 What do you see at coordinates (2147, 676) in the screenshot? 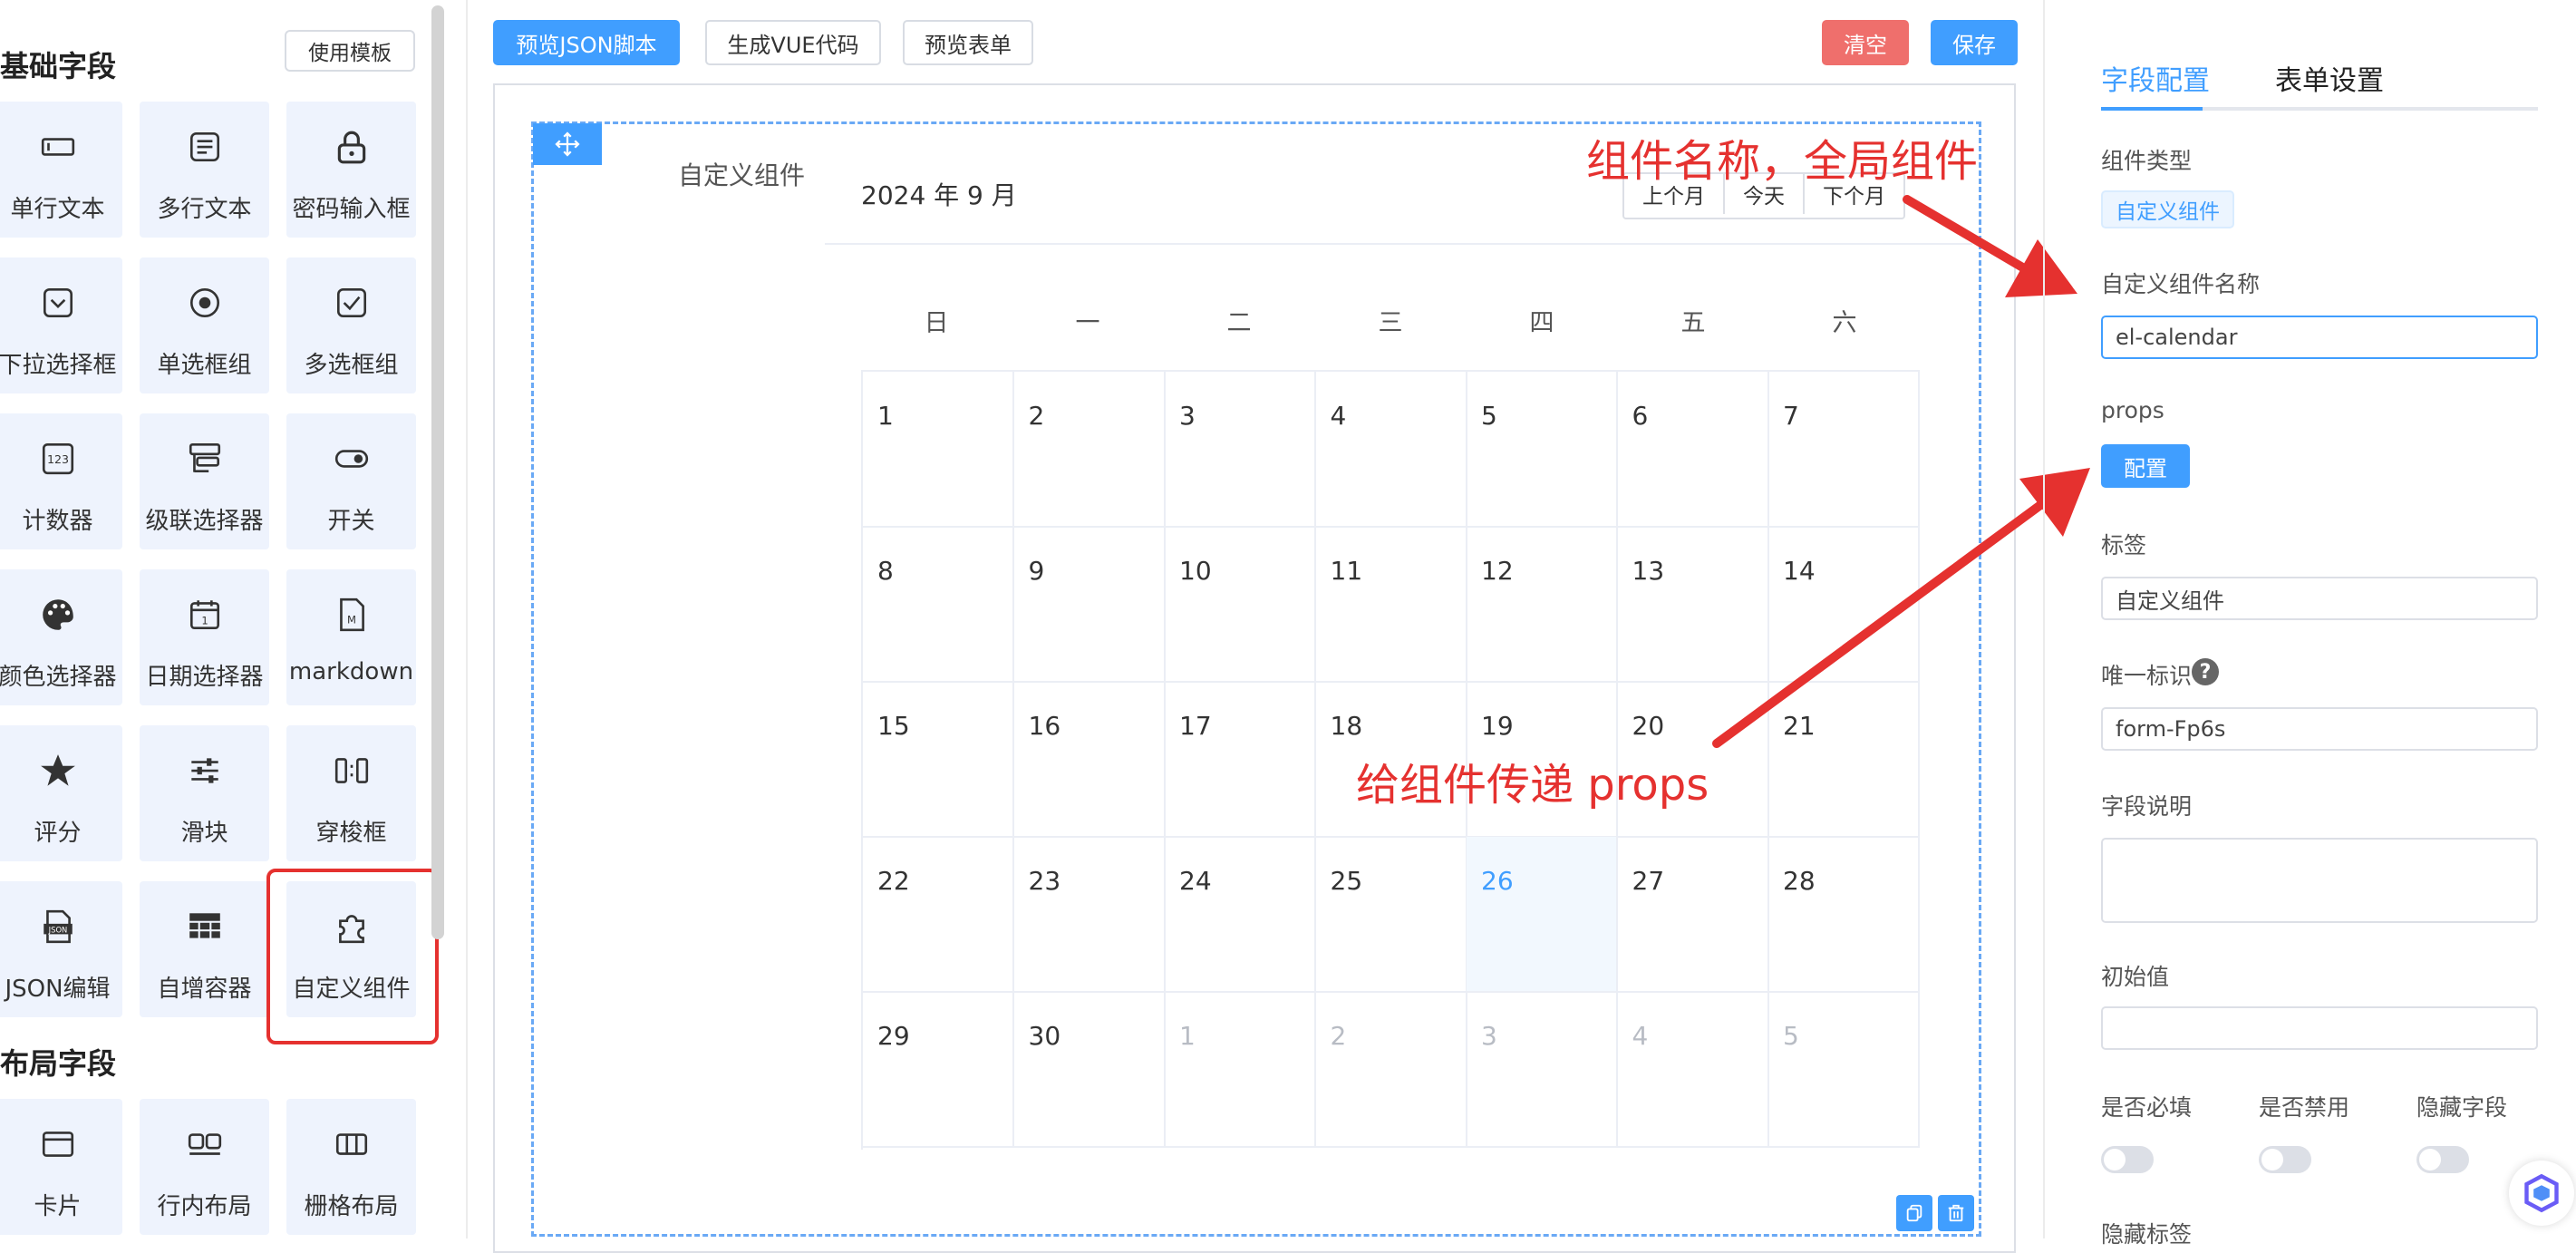
I see `unique-id-label: 唯一标识` at bounding box center [2147, 676].